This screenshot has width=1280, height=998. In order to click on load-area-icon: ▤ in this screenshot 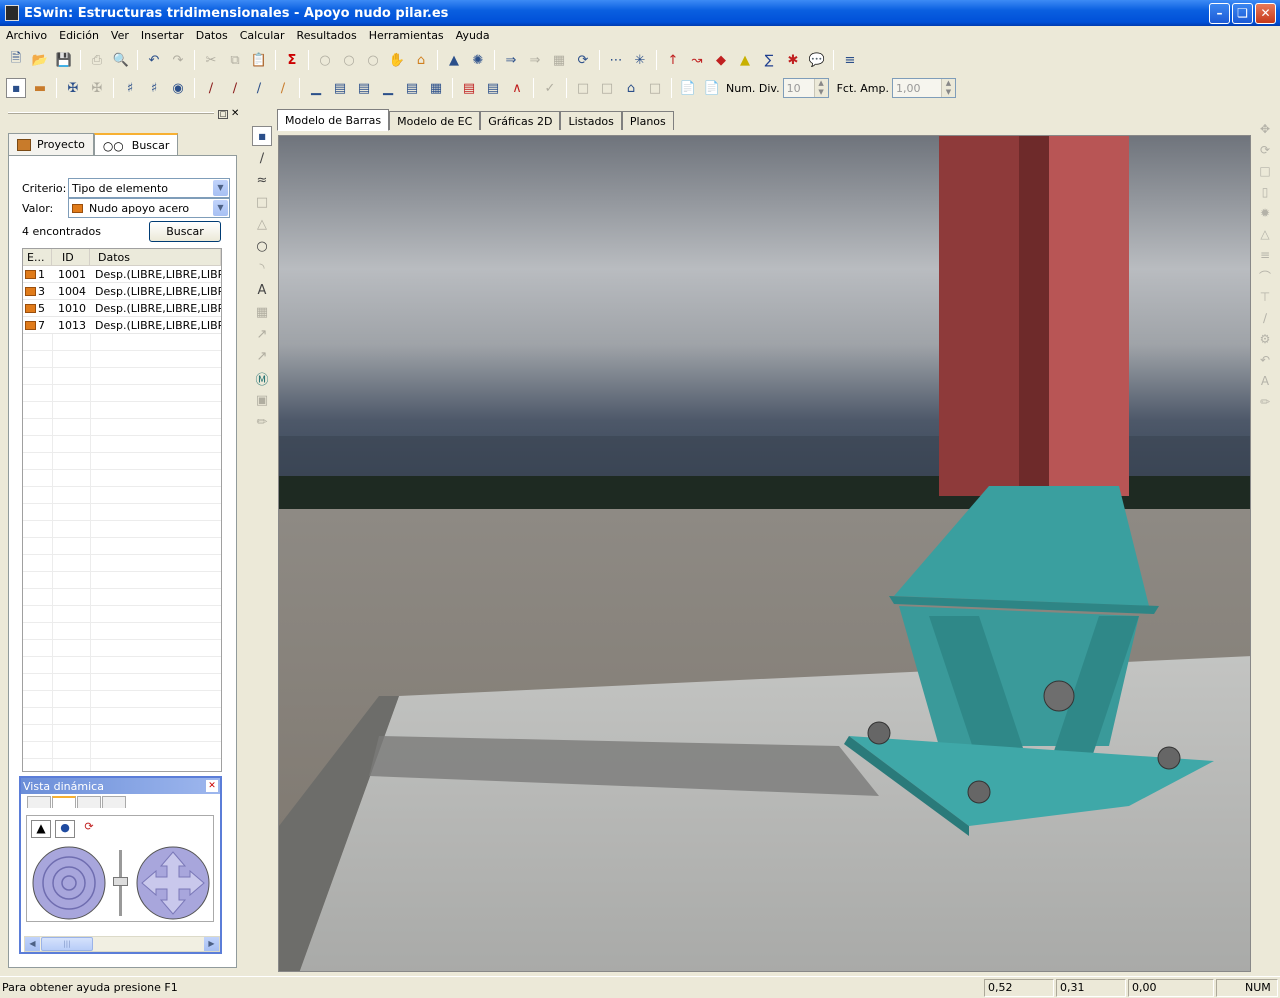, I will do `click(364, 88)`.